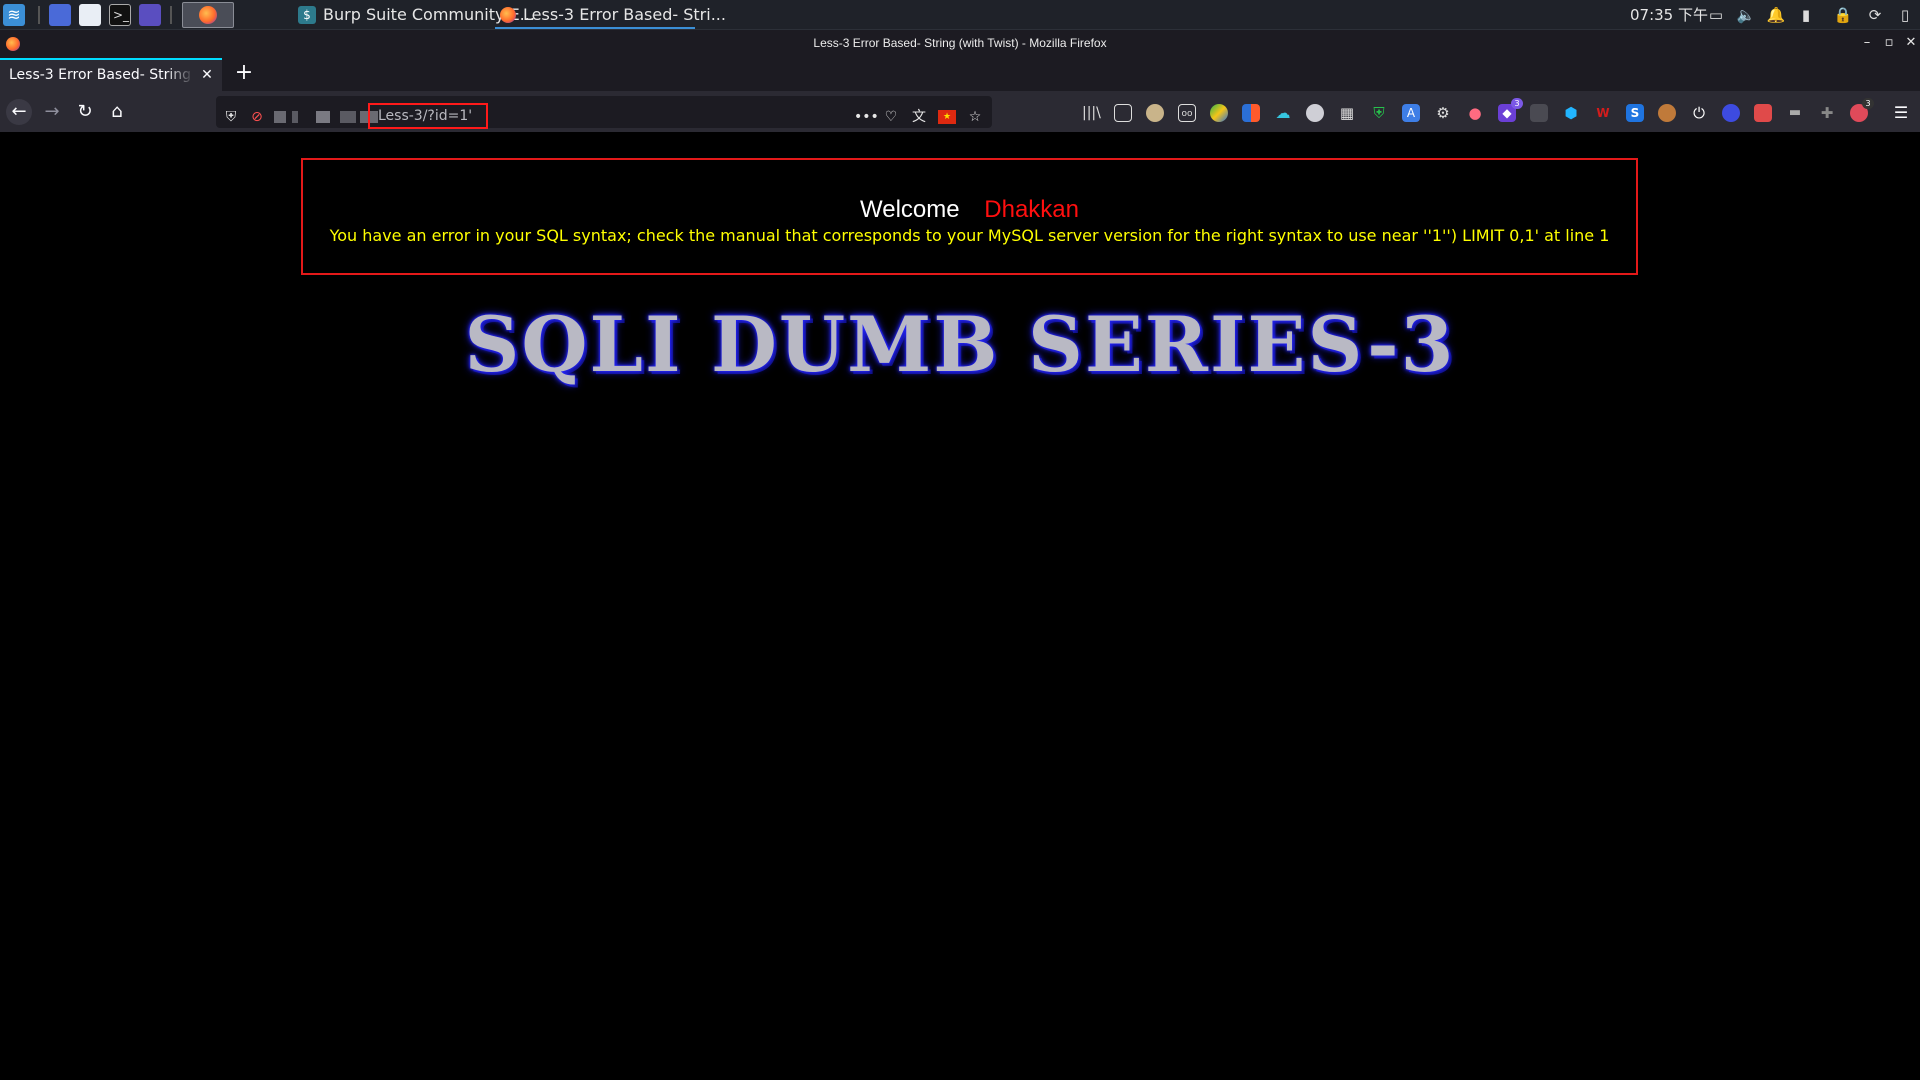 This screenshot has height=1080, width=1920. Describe the element at coordinates (1219, 113) in the screenshot. I see `extension-colorful-icon` at that location.